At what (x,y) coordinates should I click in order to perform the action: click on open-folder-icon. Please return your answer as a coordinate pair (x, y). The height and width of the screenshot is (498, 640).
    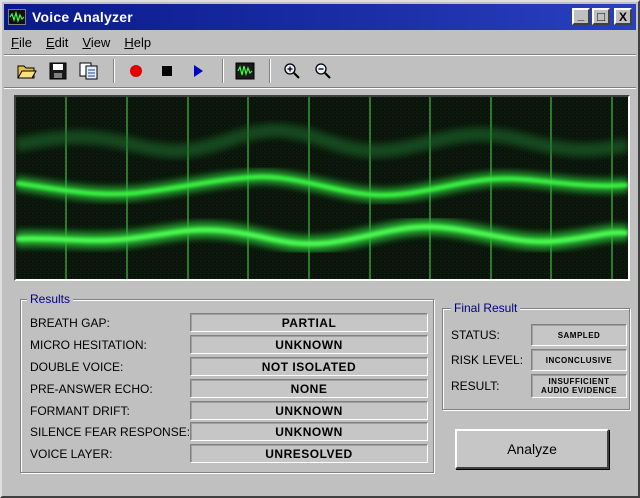
    Looking at the image, I should click on (27, 72).